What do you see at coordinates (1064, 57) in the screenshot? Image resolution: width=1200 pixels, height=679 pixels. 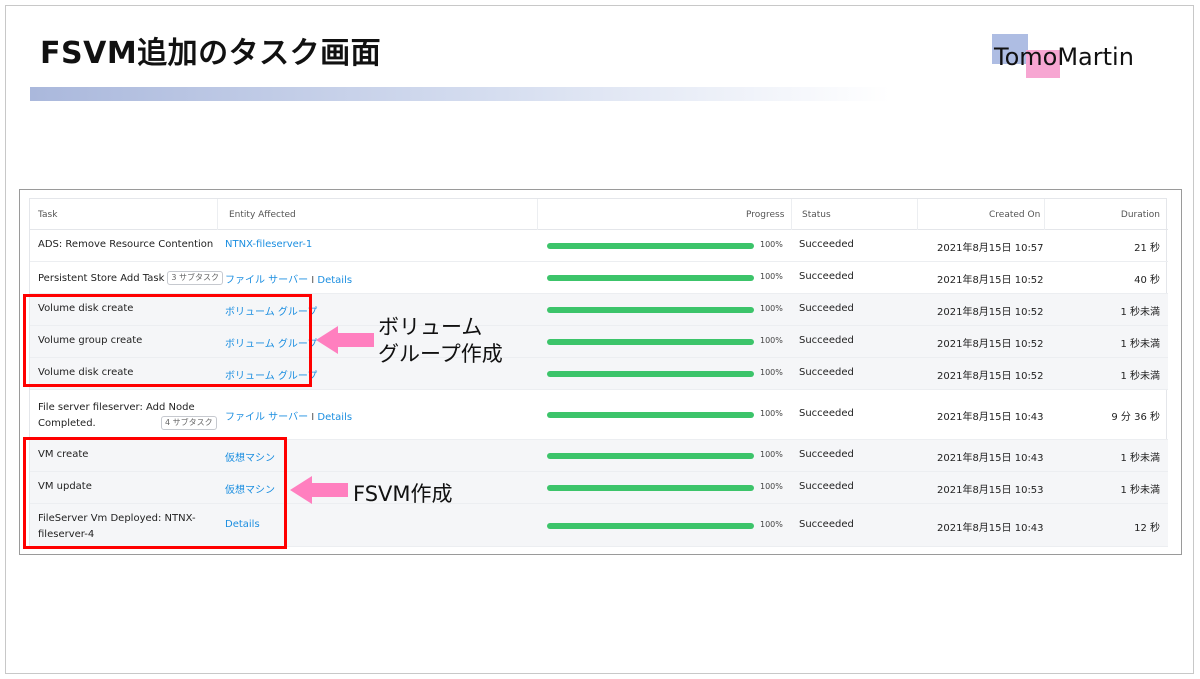 I see `logo-text: TomoMartin` at bounding box center [1064, 57].